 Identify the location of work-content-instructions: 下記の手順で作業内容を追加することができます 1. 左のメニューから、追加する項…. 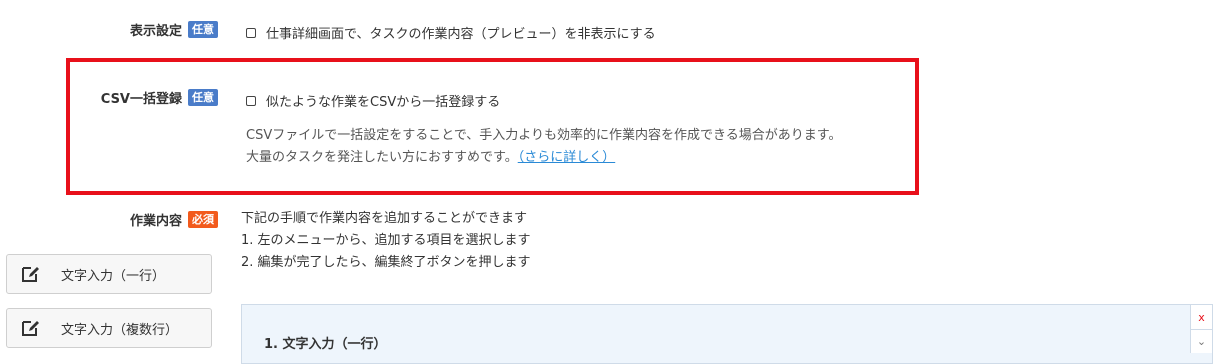
(386, 241).